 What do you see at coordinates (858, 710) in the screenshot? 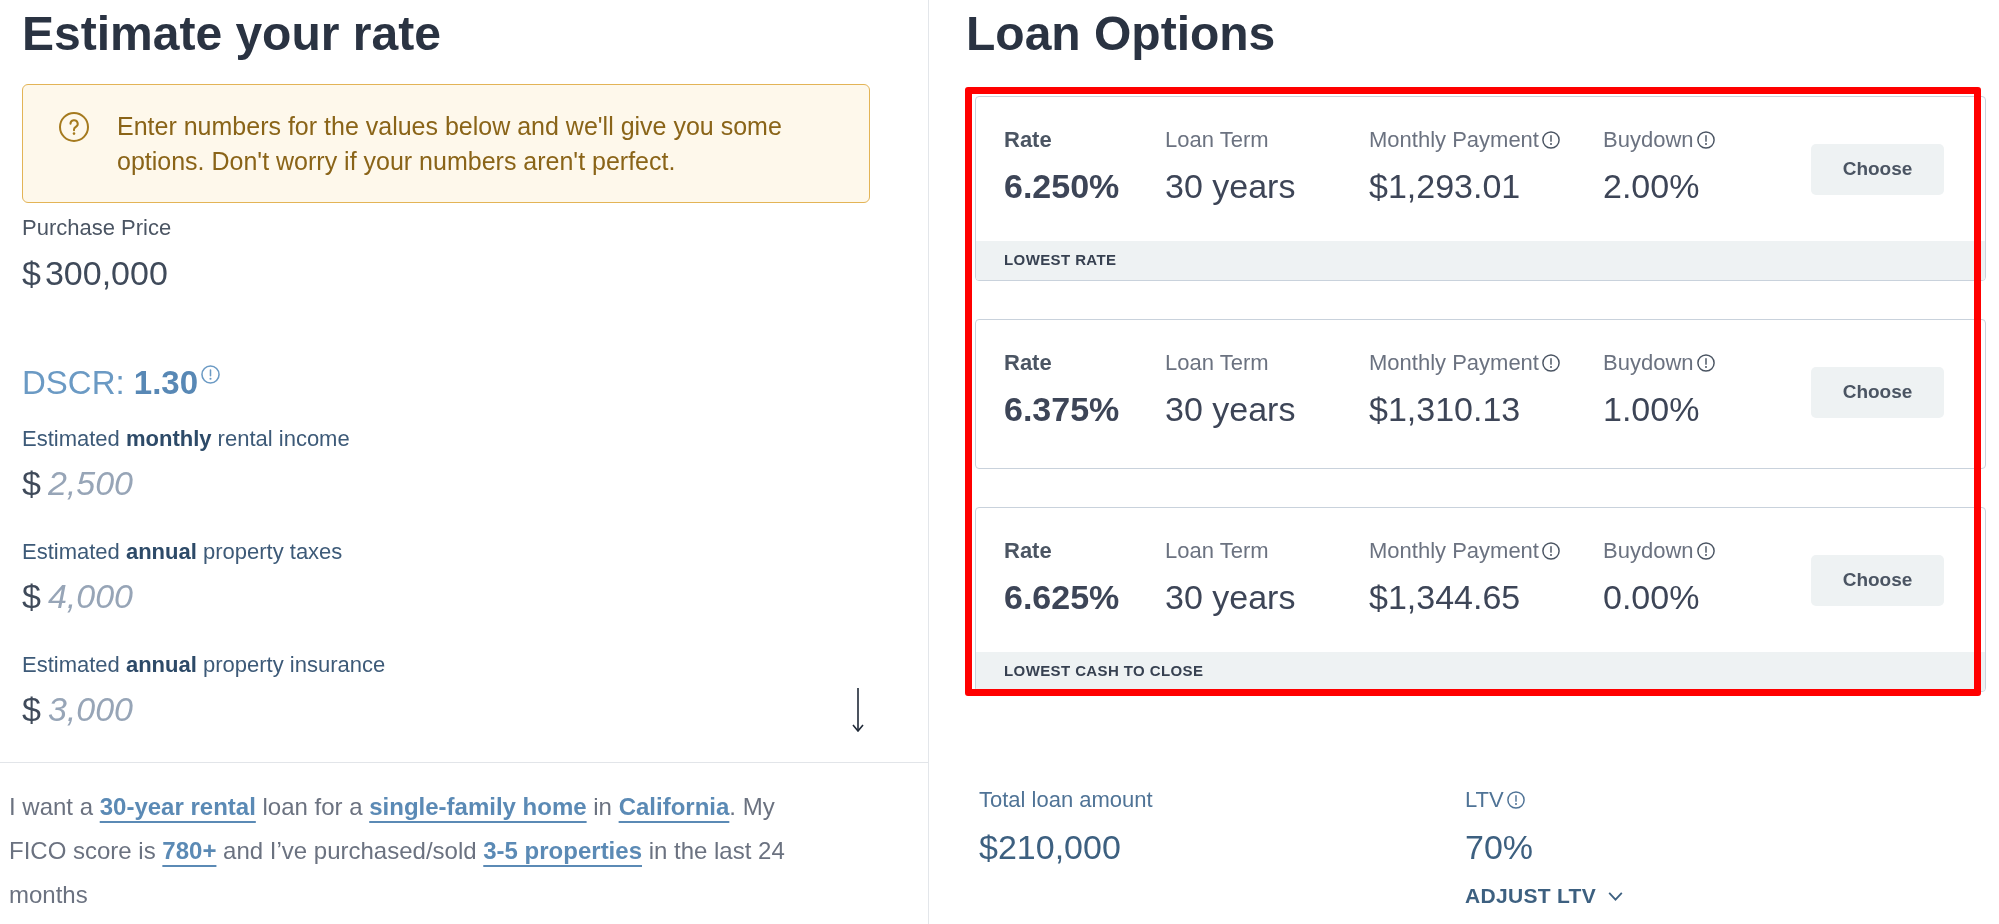
I see `down-arrow-icon` at bounding box center [858, 710].